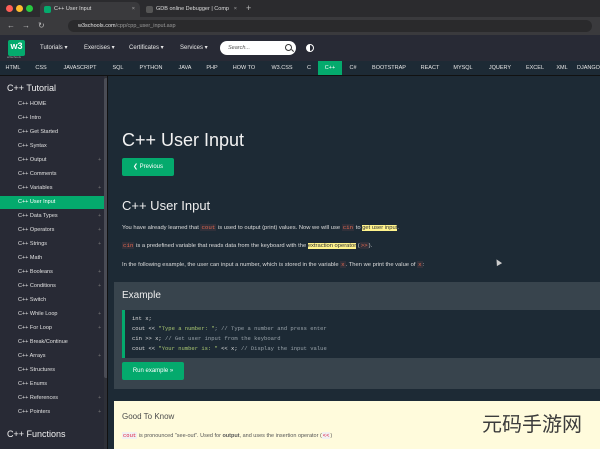 This screenshot has height=449, width=600. What do you see at coordinates (52, 412) in the screenshot?
I see `sidebar-item-pointers: C++ Pointers +` at bounding box center [52, 412].